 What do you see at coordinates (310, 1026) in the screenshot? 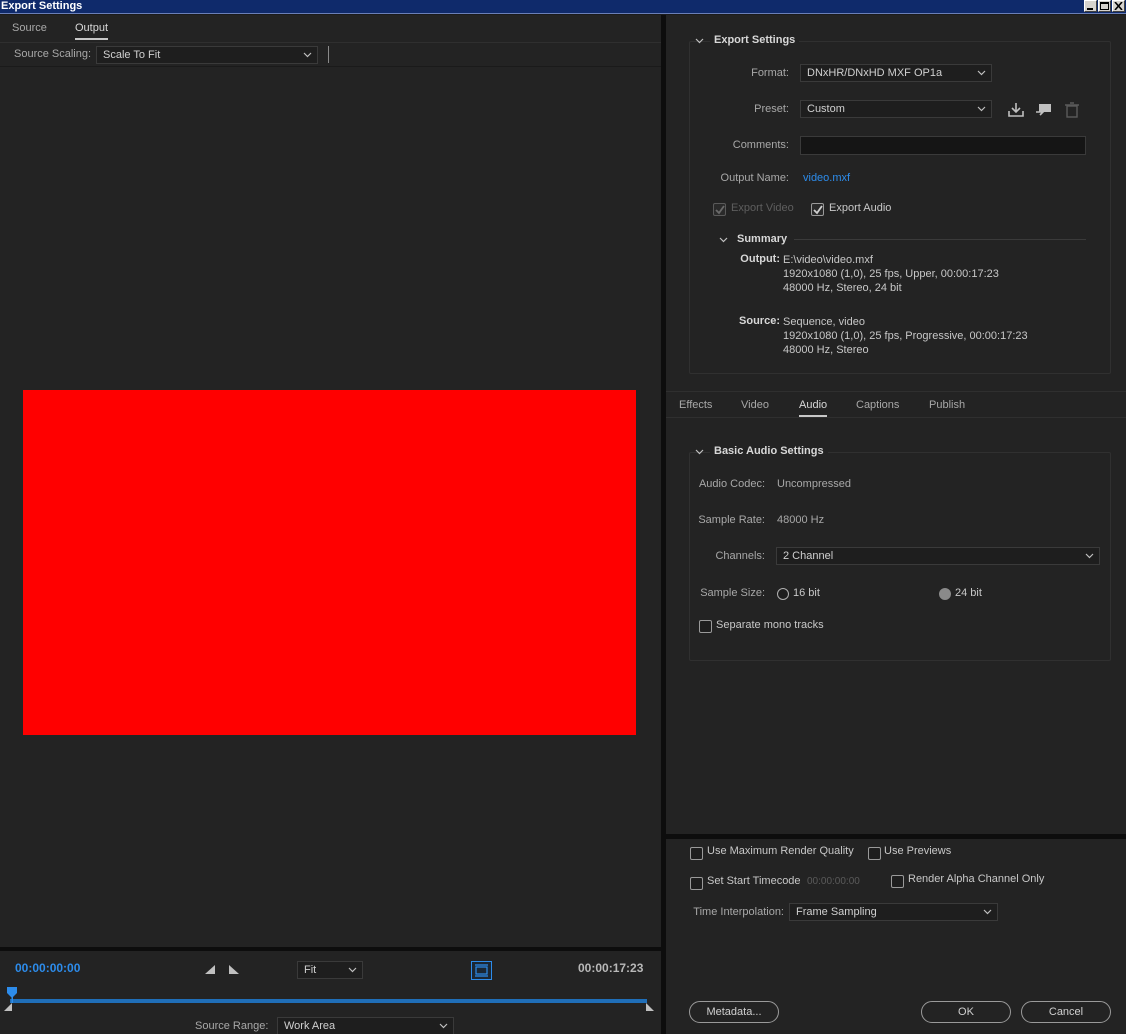
I see `source-range-value: Work Area` at bounding box center [310, 1026].